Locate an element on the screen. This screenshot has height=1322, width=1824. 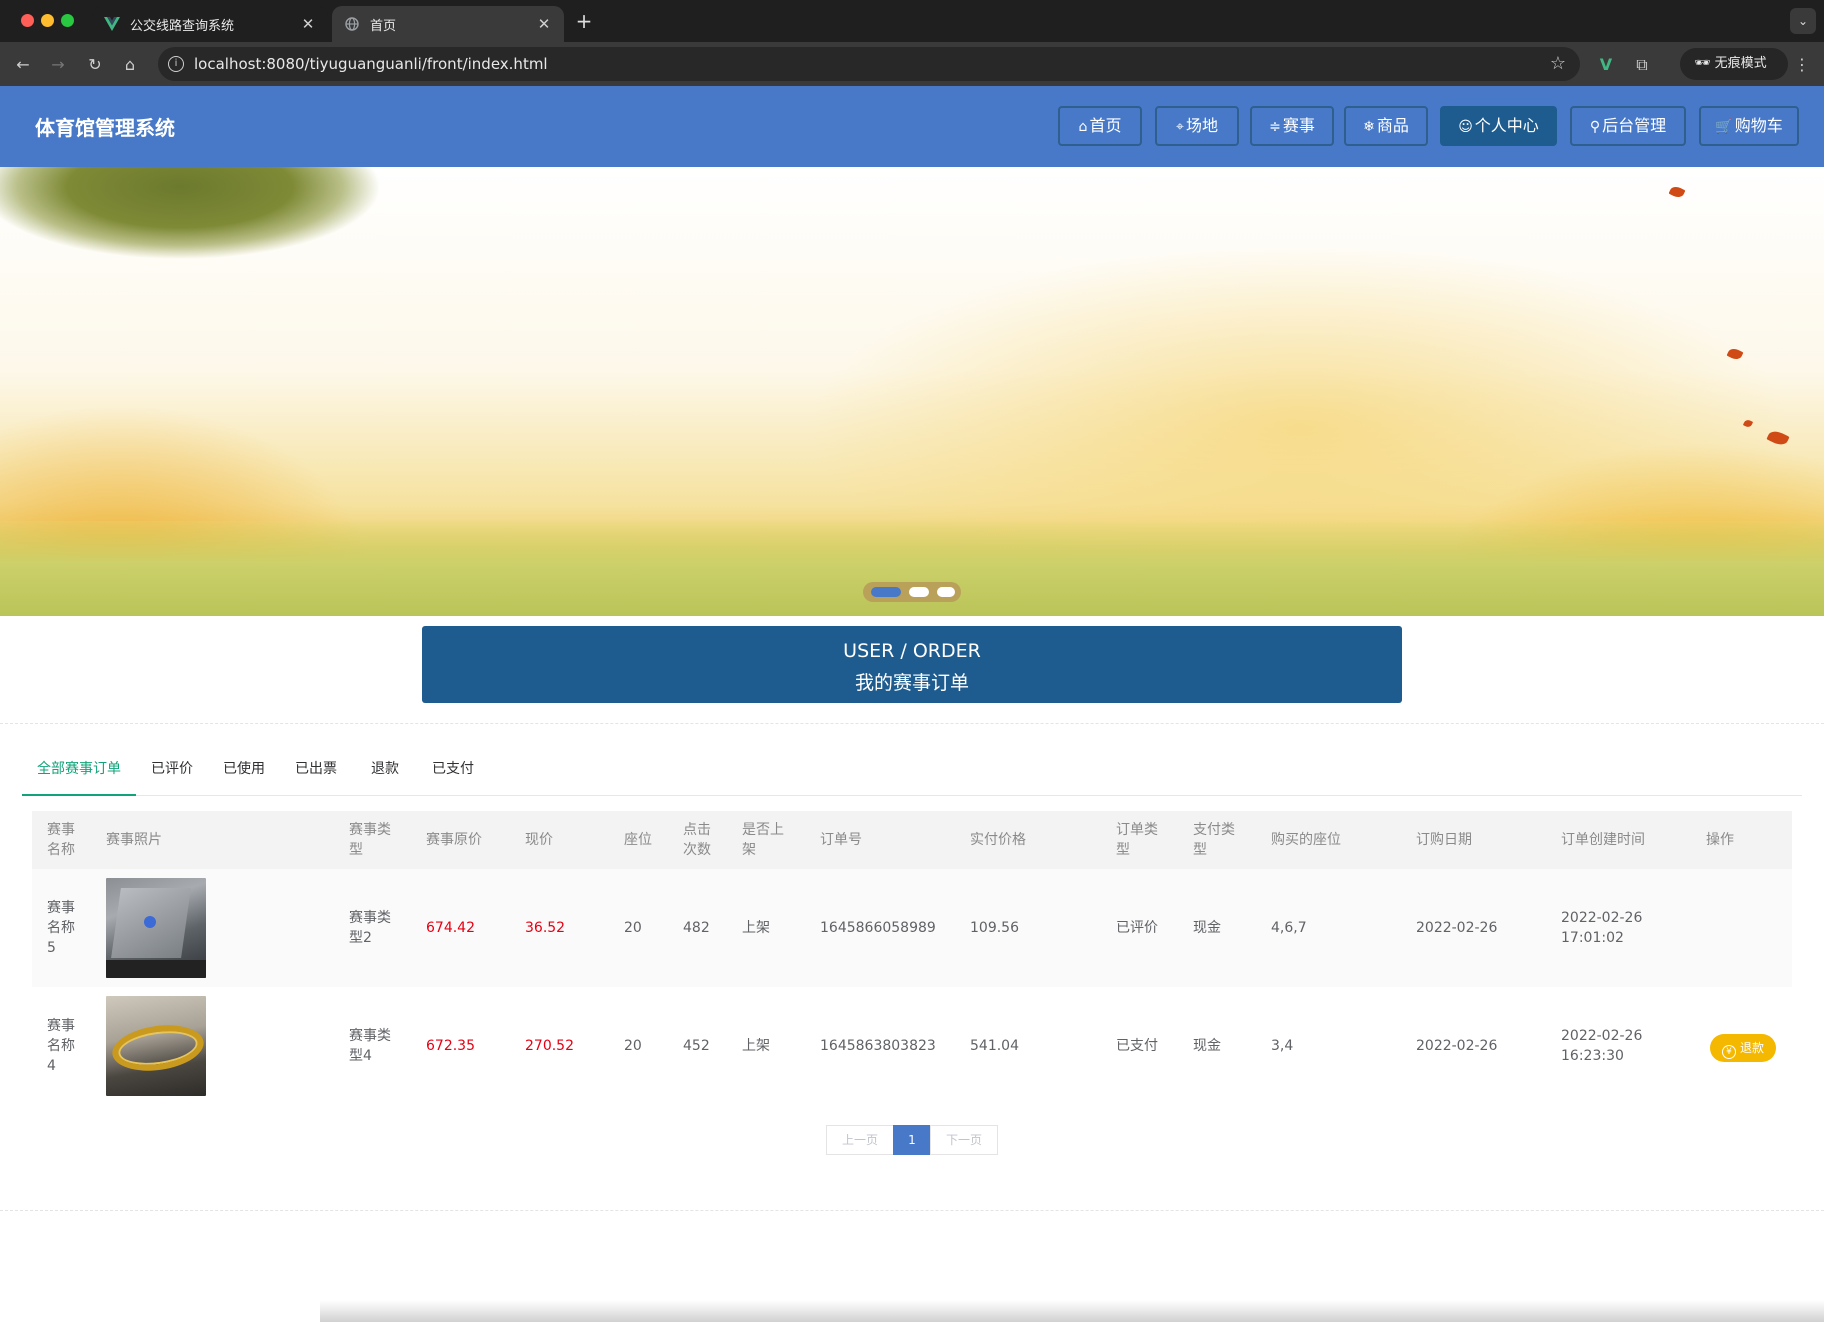
site-info-icon: i is located at coordinates (176, 64).